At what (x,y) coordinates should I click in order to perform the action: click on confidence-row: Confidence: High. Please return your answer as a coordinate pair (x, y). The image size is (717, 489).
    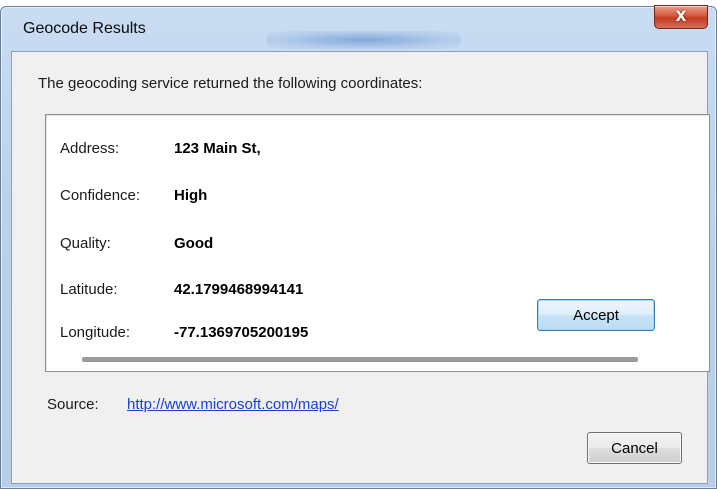
    Looking at the image, I should click on (133, 195).